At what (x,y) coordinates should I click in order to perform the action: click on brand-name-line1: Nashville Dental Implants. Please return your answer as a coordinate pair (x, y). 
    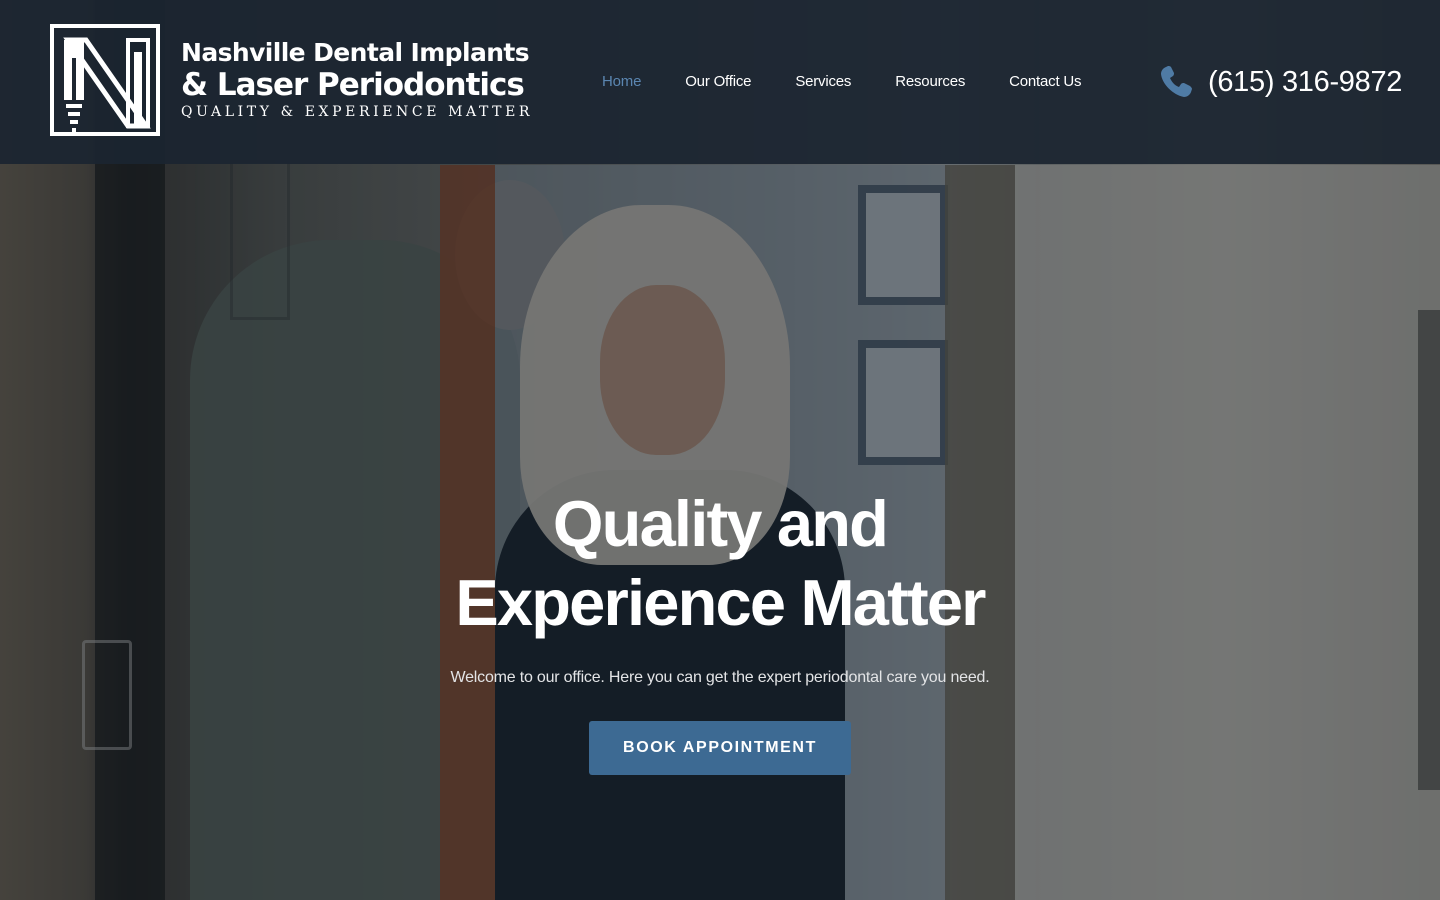
    Looking at the image, I should click on (355, 52).